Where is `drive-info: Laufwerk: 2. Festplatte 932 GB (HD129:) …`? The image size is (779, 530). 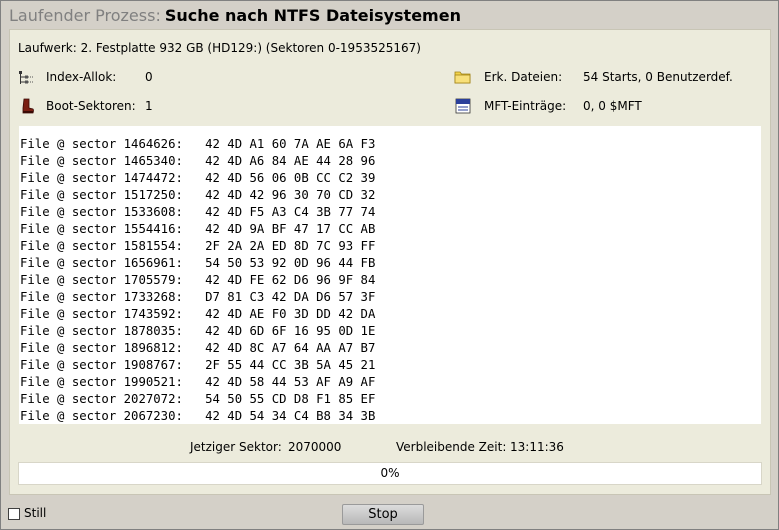 drive-info: Laufwerk: 2. Festplatte 932 GB (HD129:) … is located at coordinates (219, 48).